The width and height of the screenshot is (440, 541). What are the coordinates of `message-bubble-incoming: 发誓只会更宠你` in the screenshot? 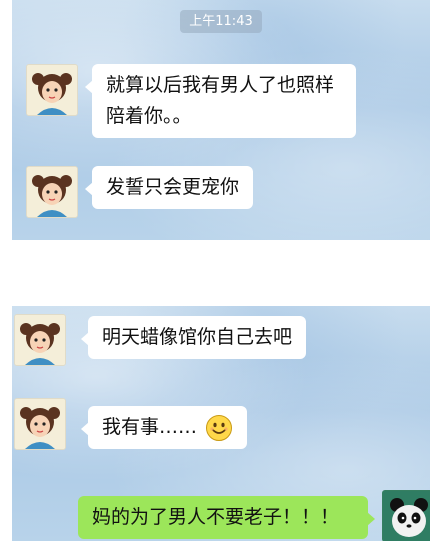 It's located at (169, 187).